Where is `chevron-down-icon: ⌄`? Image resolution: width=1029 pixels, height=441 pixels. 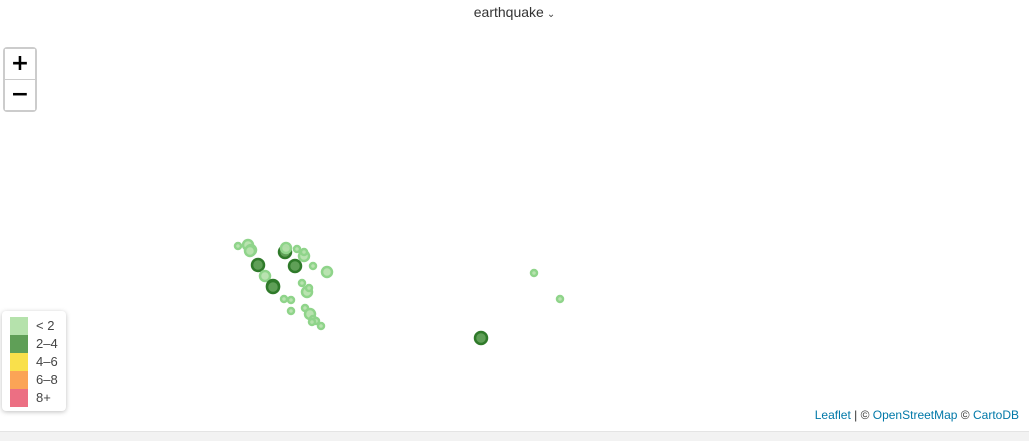 chevron-down-icon: ⌄ is located at coordinates (551, 14).